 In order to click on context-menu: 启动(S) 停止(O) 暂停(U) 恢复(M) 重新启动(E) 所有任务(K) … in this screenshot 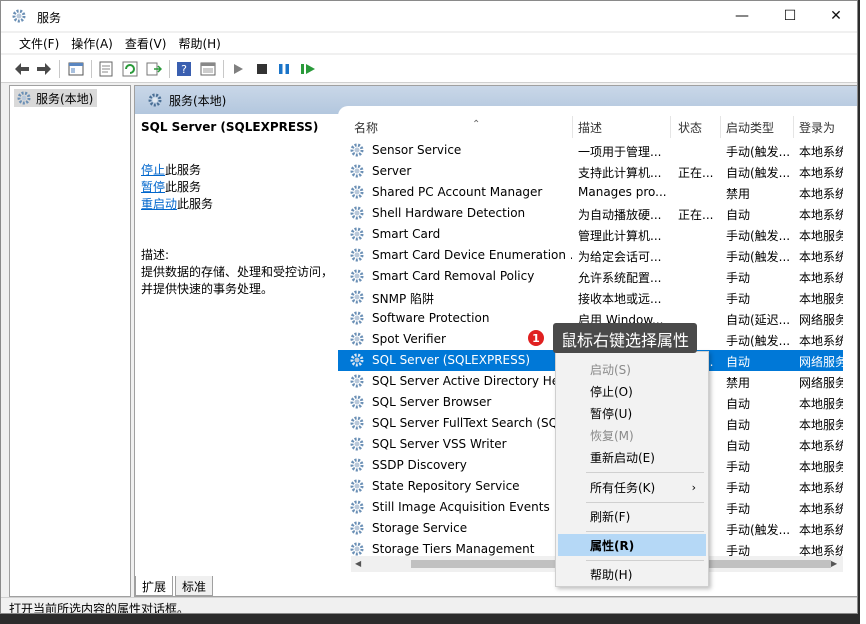, I will do `click(632, 469)`.